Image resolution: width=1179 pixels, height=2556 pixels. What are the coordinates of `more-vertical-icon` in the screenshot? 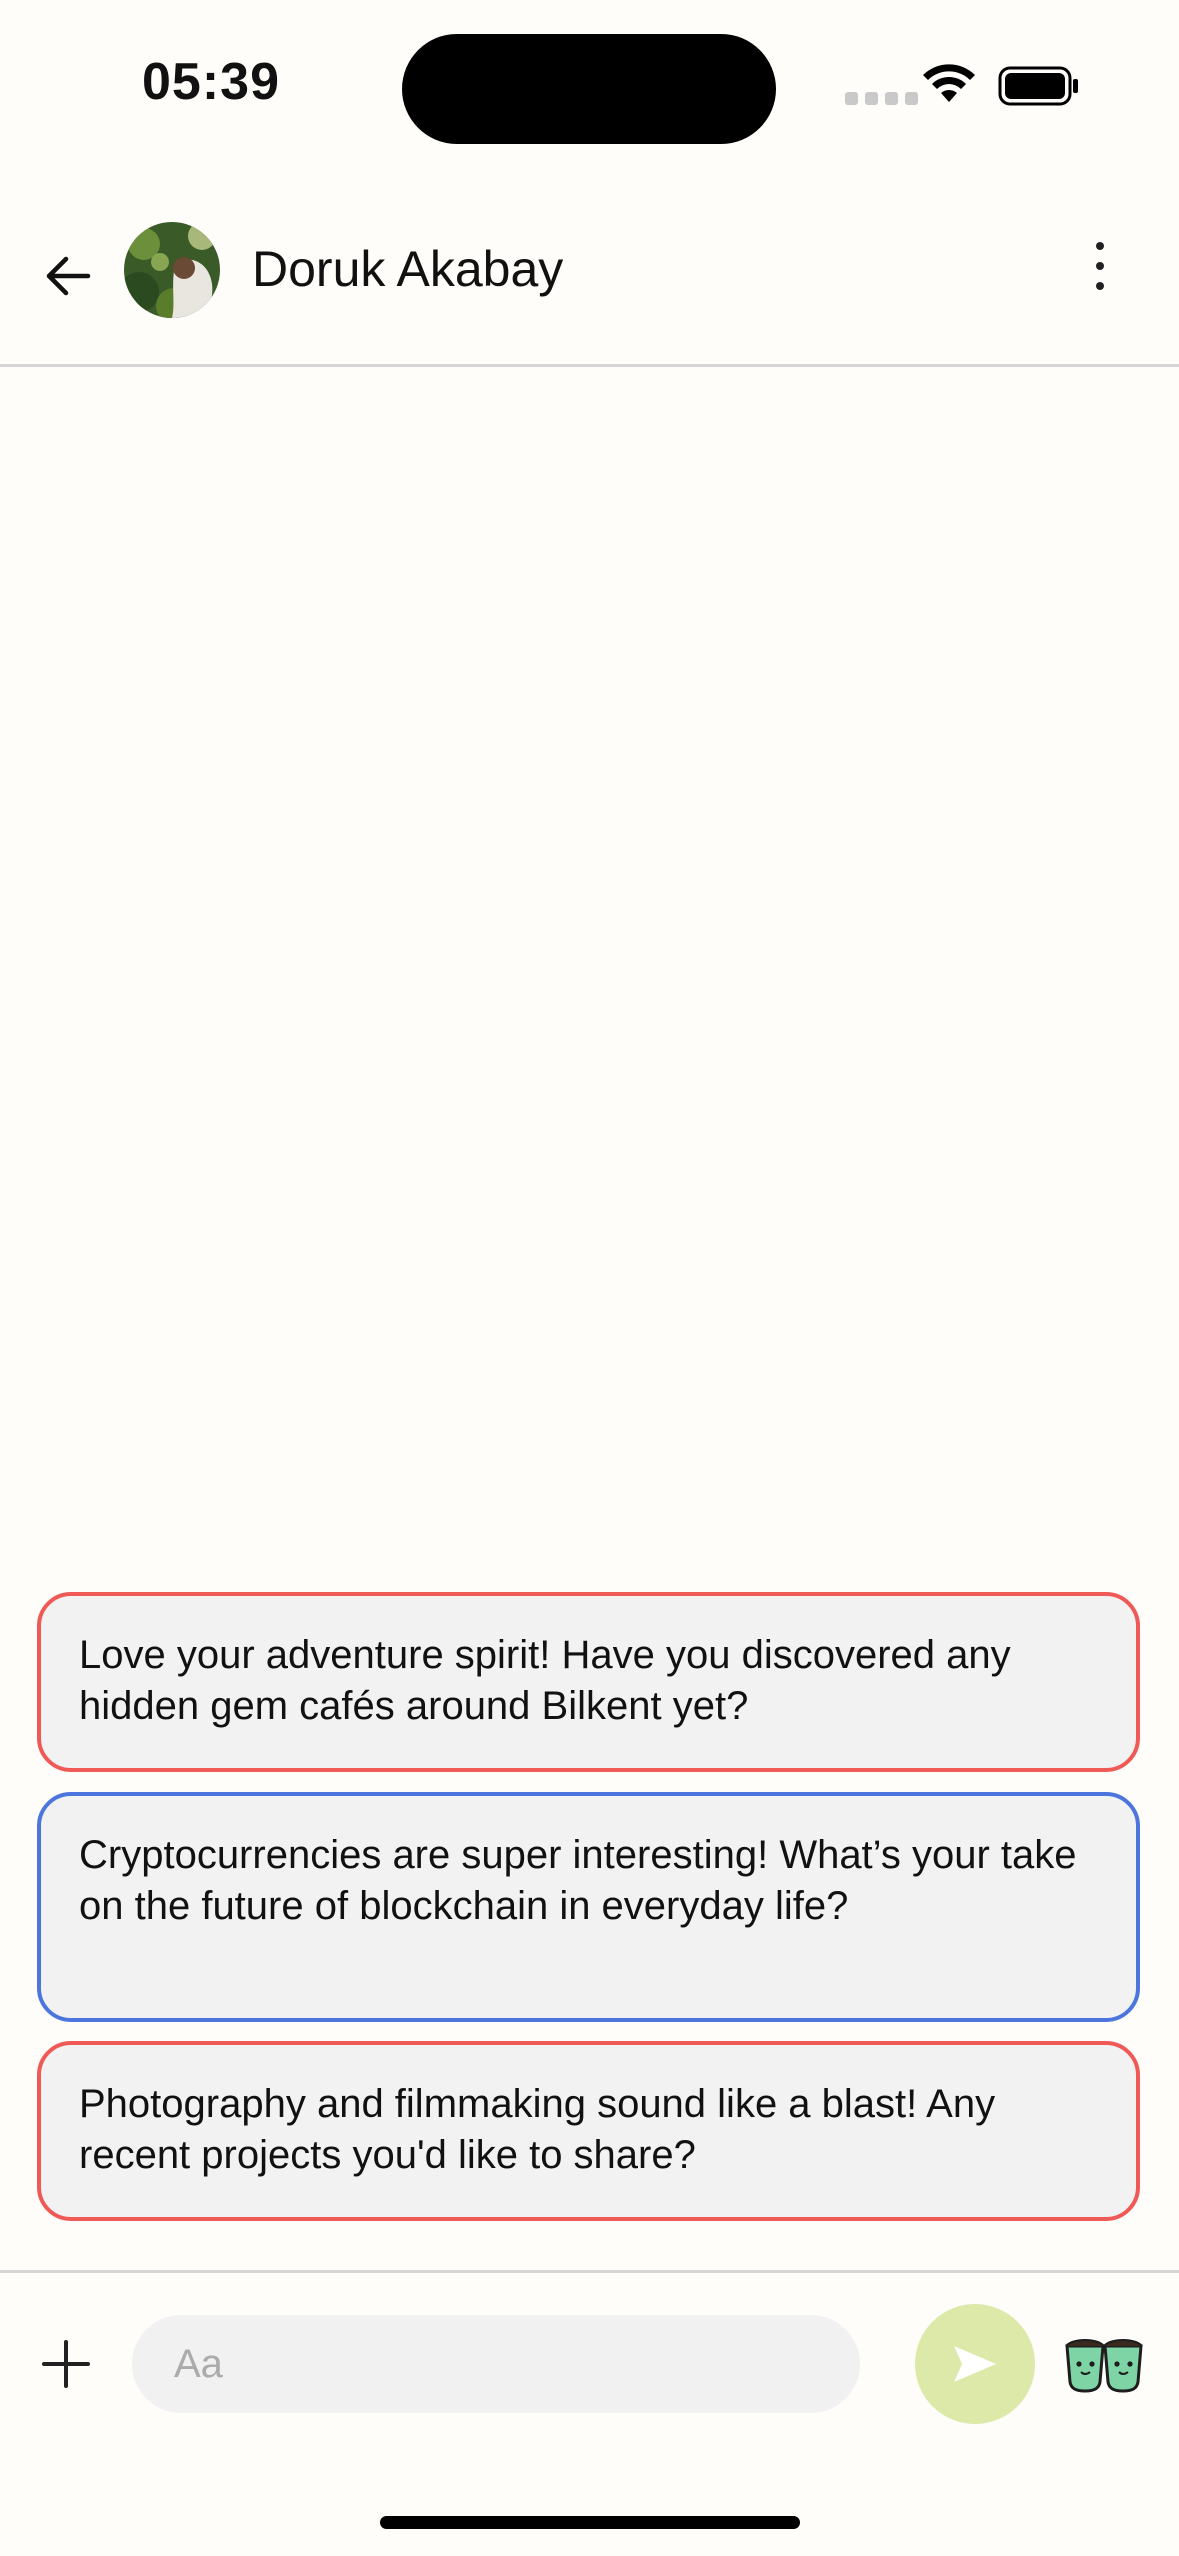 It's located at (1100, 266).